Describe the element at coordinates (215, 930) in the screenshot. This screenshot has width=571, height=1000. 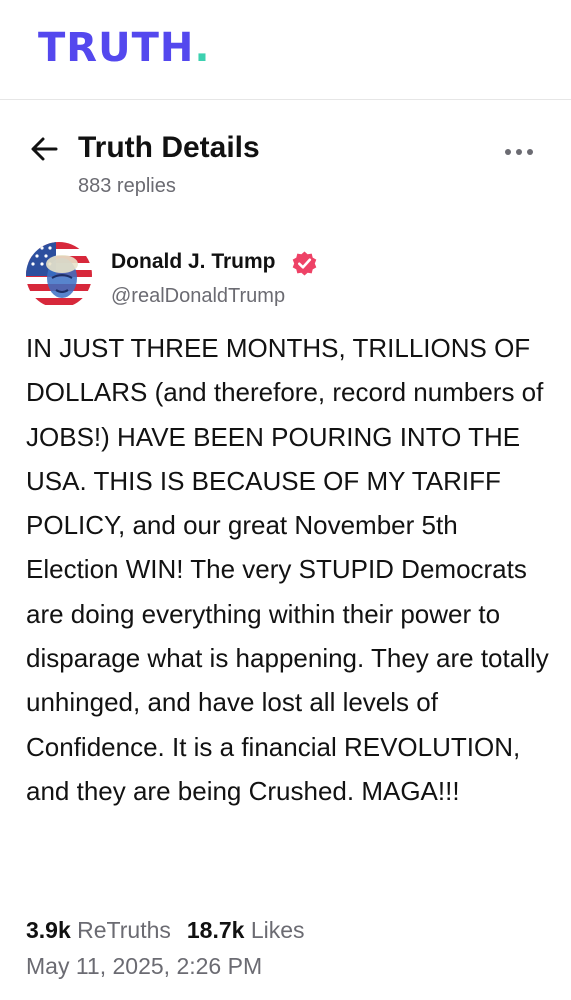
I see `likes-count: 18.7k` at that location.